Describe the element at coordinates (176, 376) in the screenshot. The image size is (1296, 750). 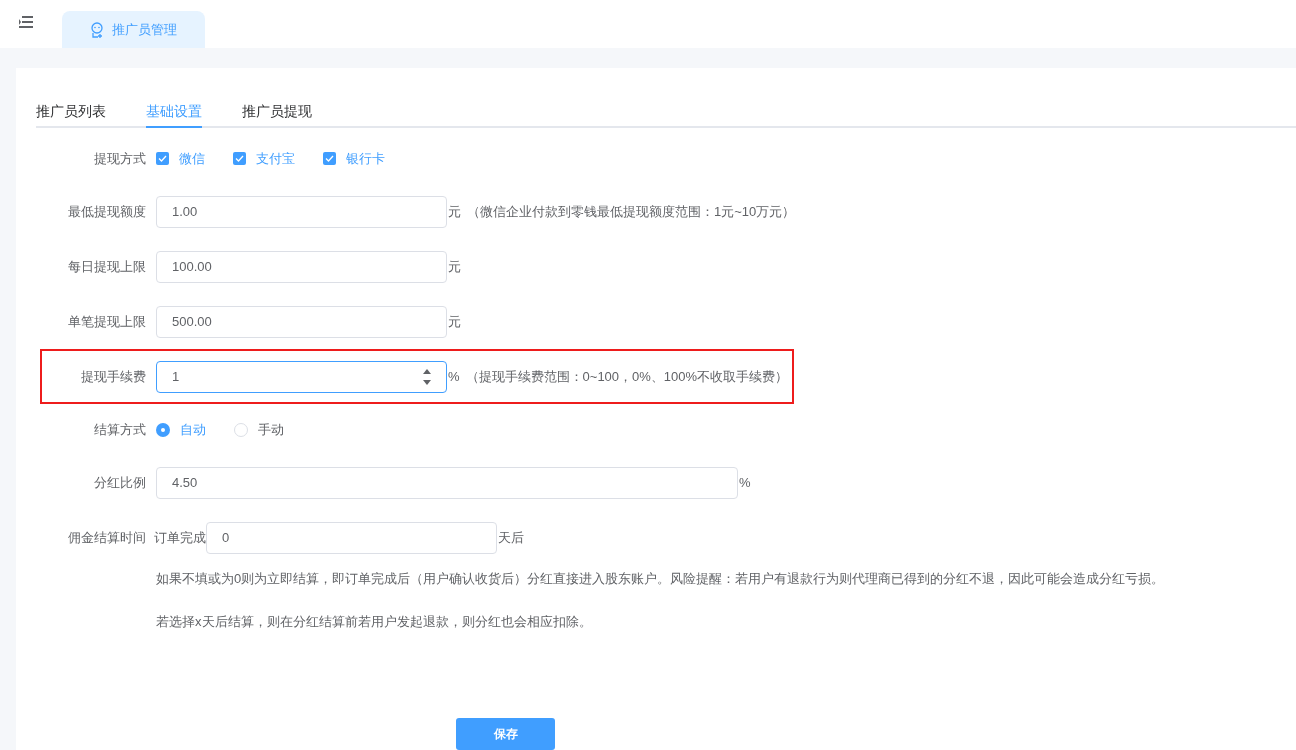
I see `input-value: 1` at that location.